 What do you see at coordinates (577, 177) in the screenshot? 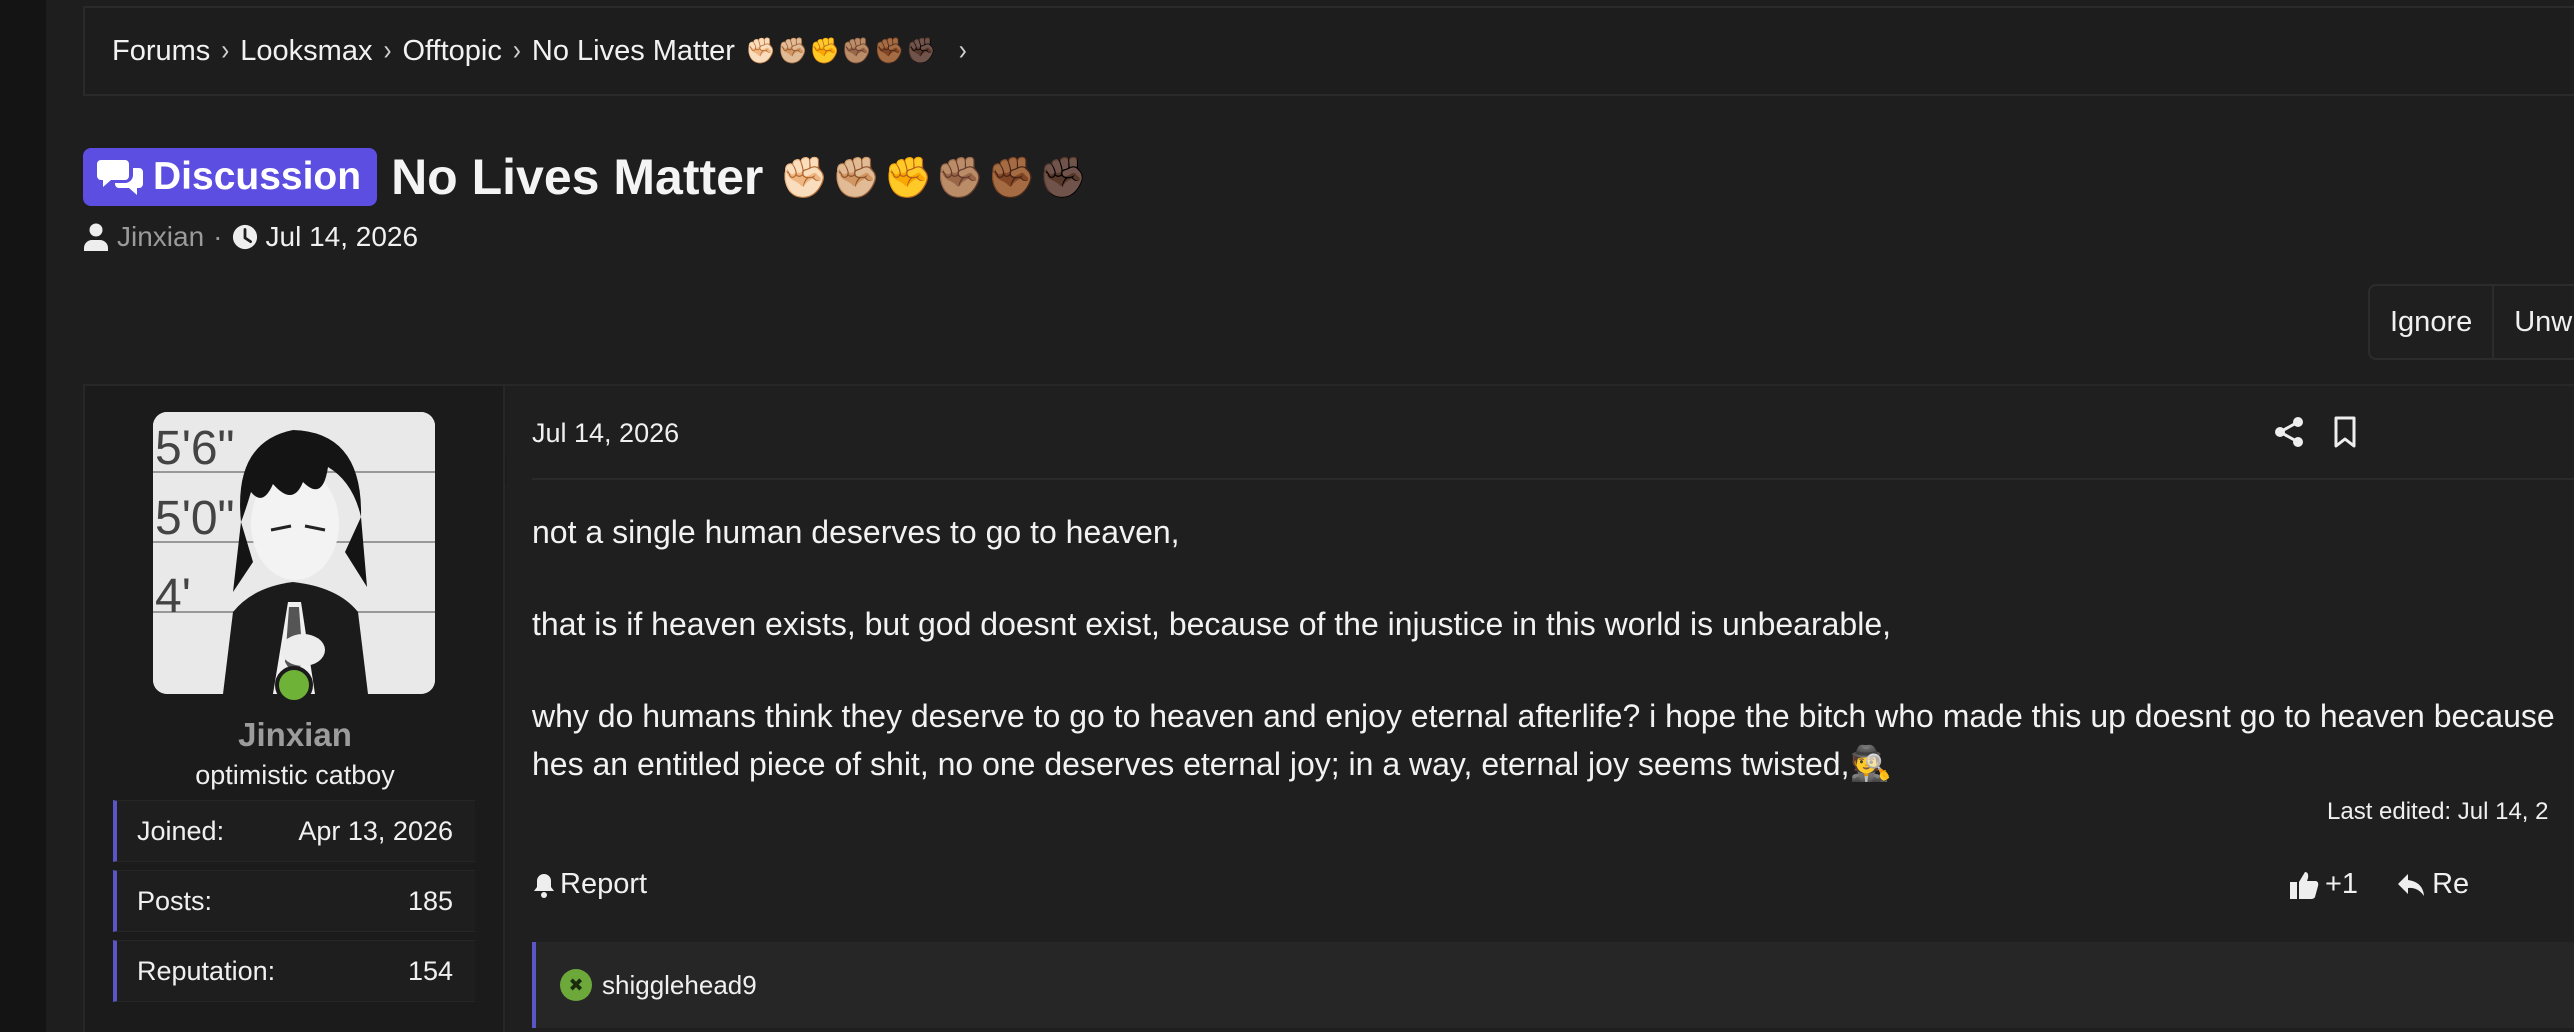
I see `page-title: No Lives Matter` at bounding box center [577, 177].